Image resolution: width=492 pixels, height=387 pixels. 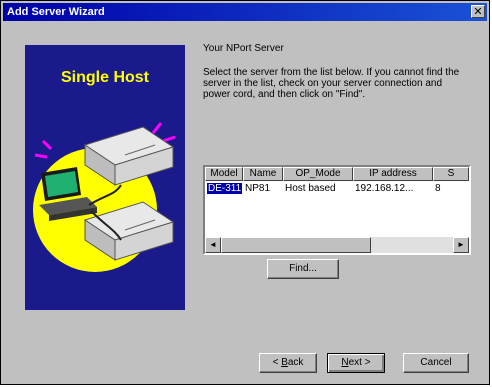 What do you see at coordinates (263, 174) in the screenshot?
I see `column-header-name: Name` at bounding box center [263, 174].